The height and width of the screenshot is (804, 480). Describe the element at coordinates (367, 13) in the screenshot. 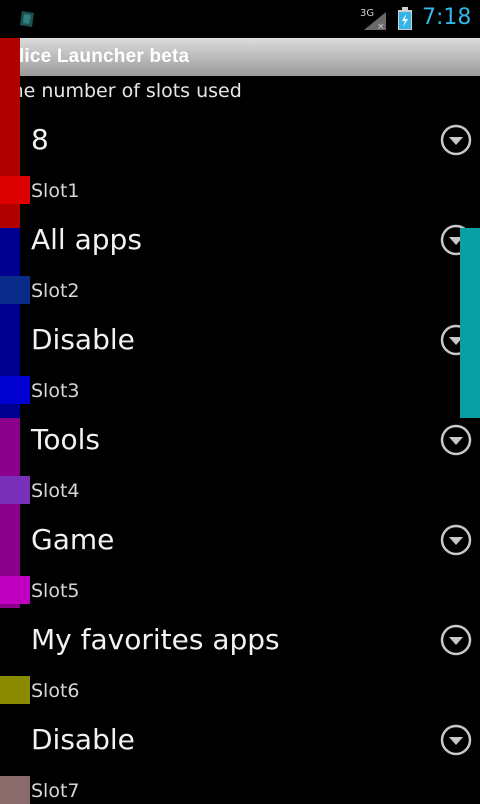

I see `svg-text: 3G` at that location.